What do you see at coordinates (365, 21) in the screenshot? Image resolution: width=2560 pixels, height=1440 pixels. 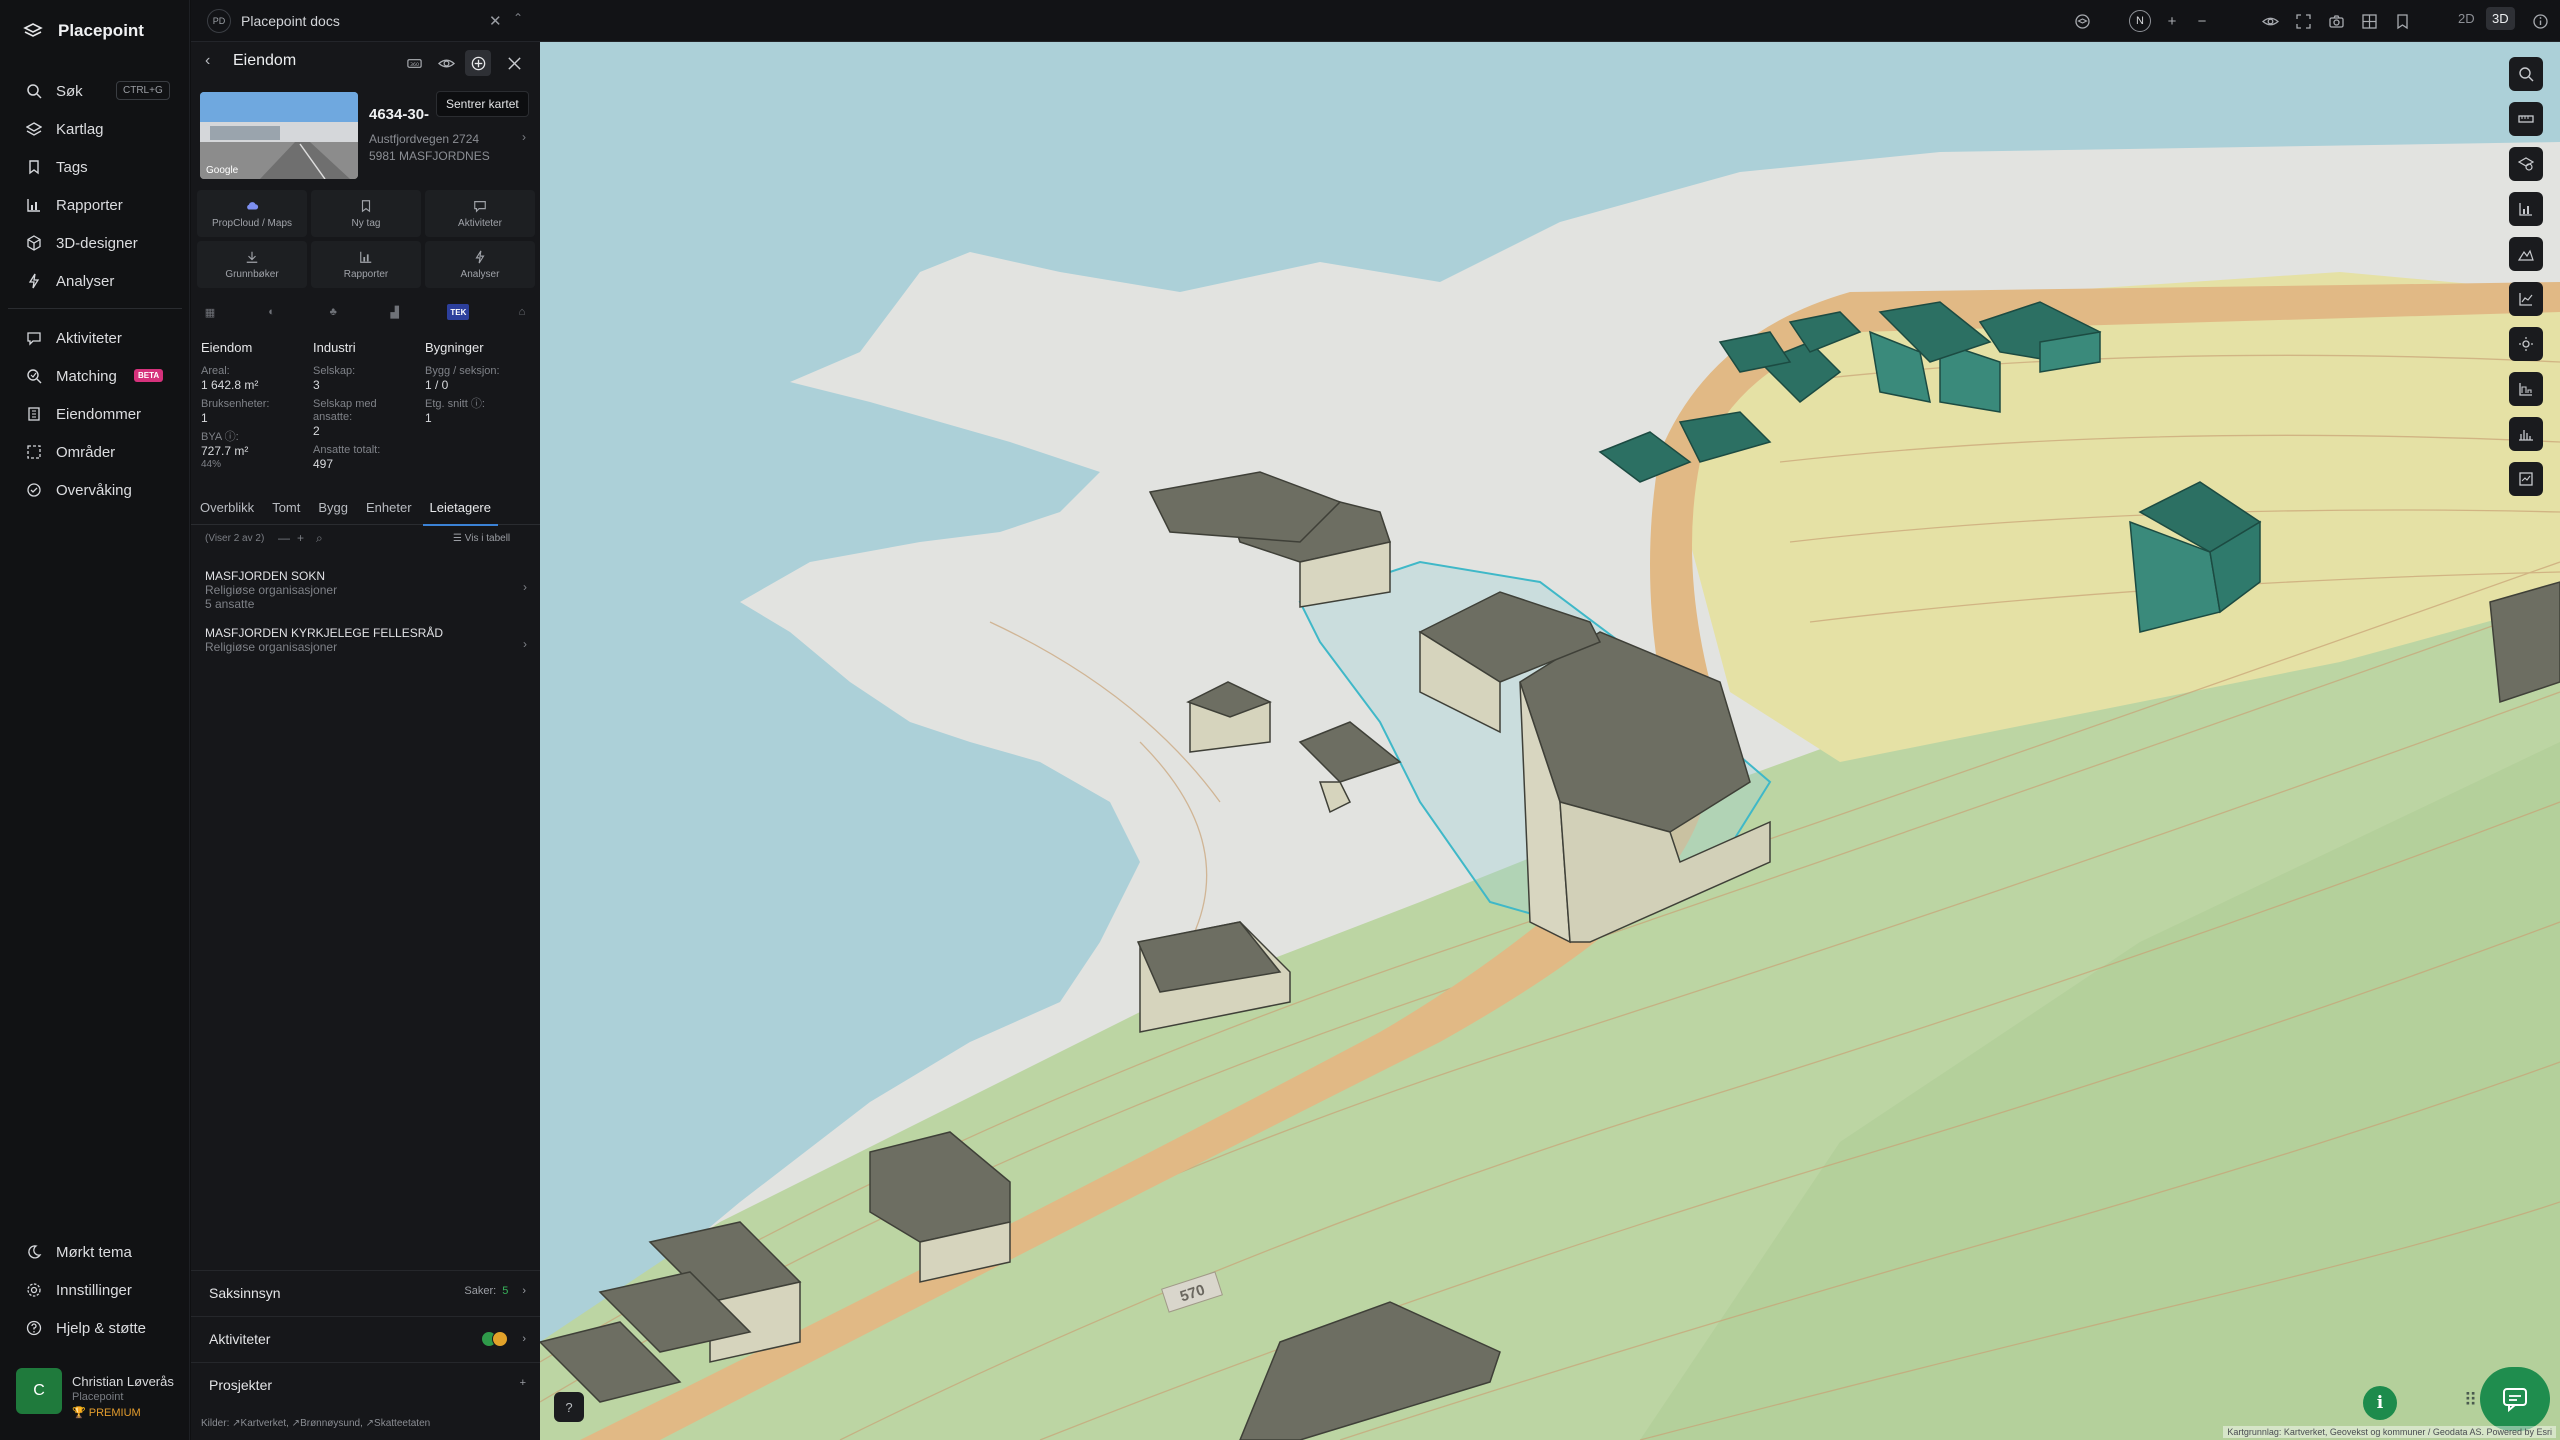 I see `docs-tab: PD Placepoint docs ✕ ⌃` at bounding box center [365, 21].